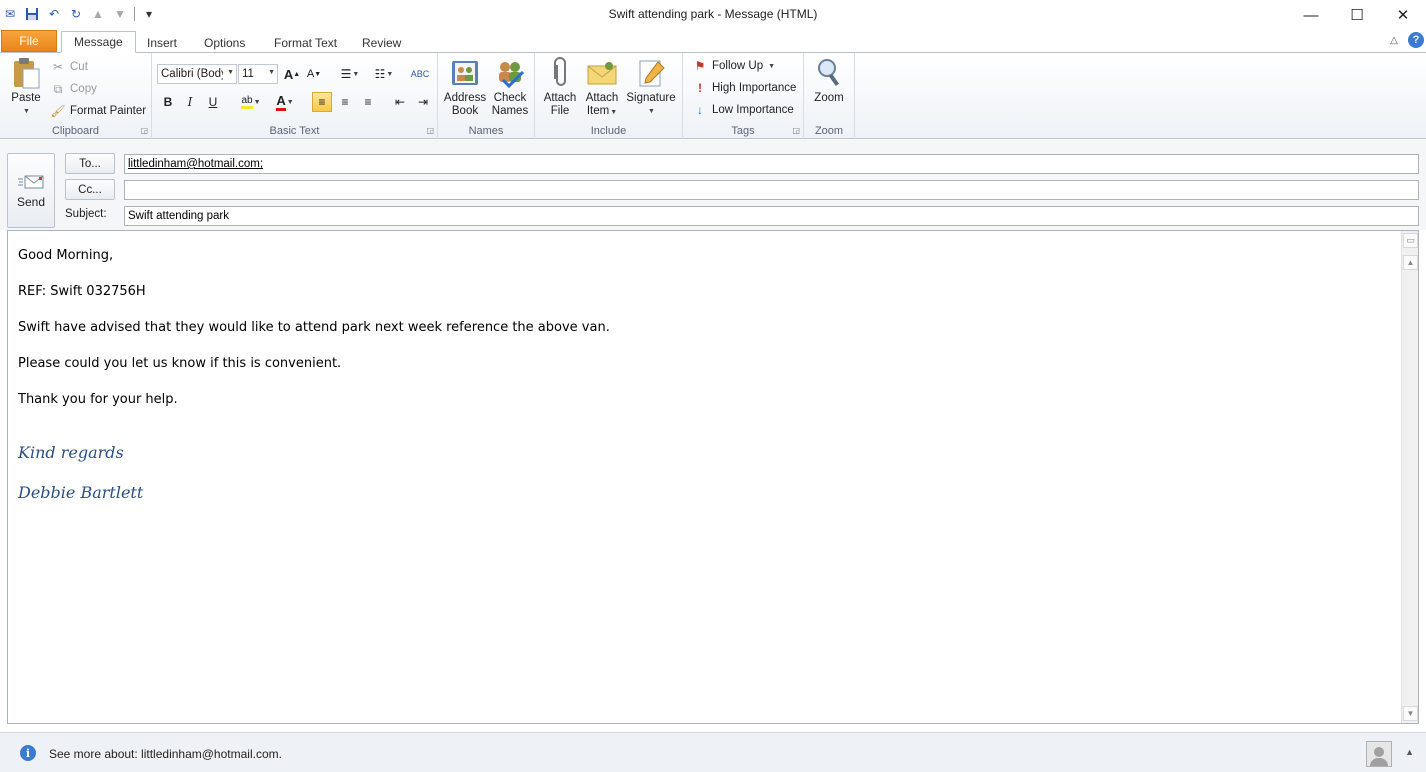  I want to click on signature-button: Signature ▼, so click(651, 87).